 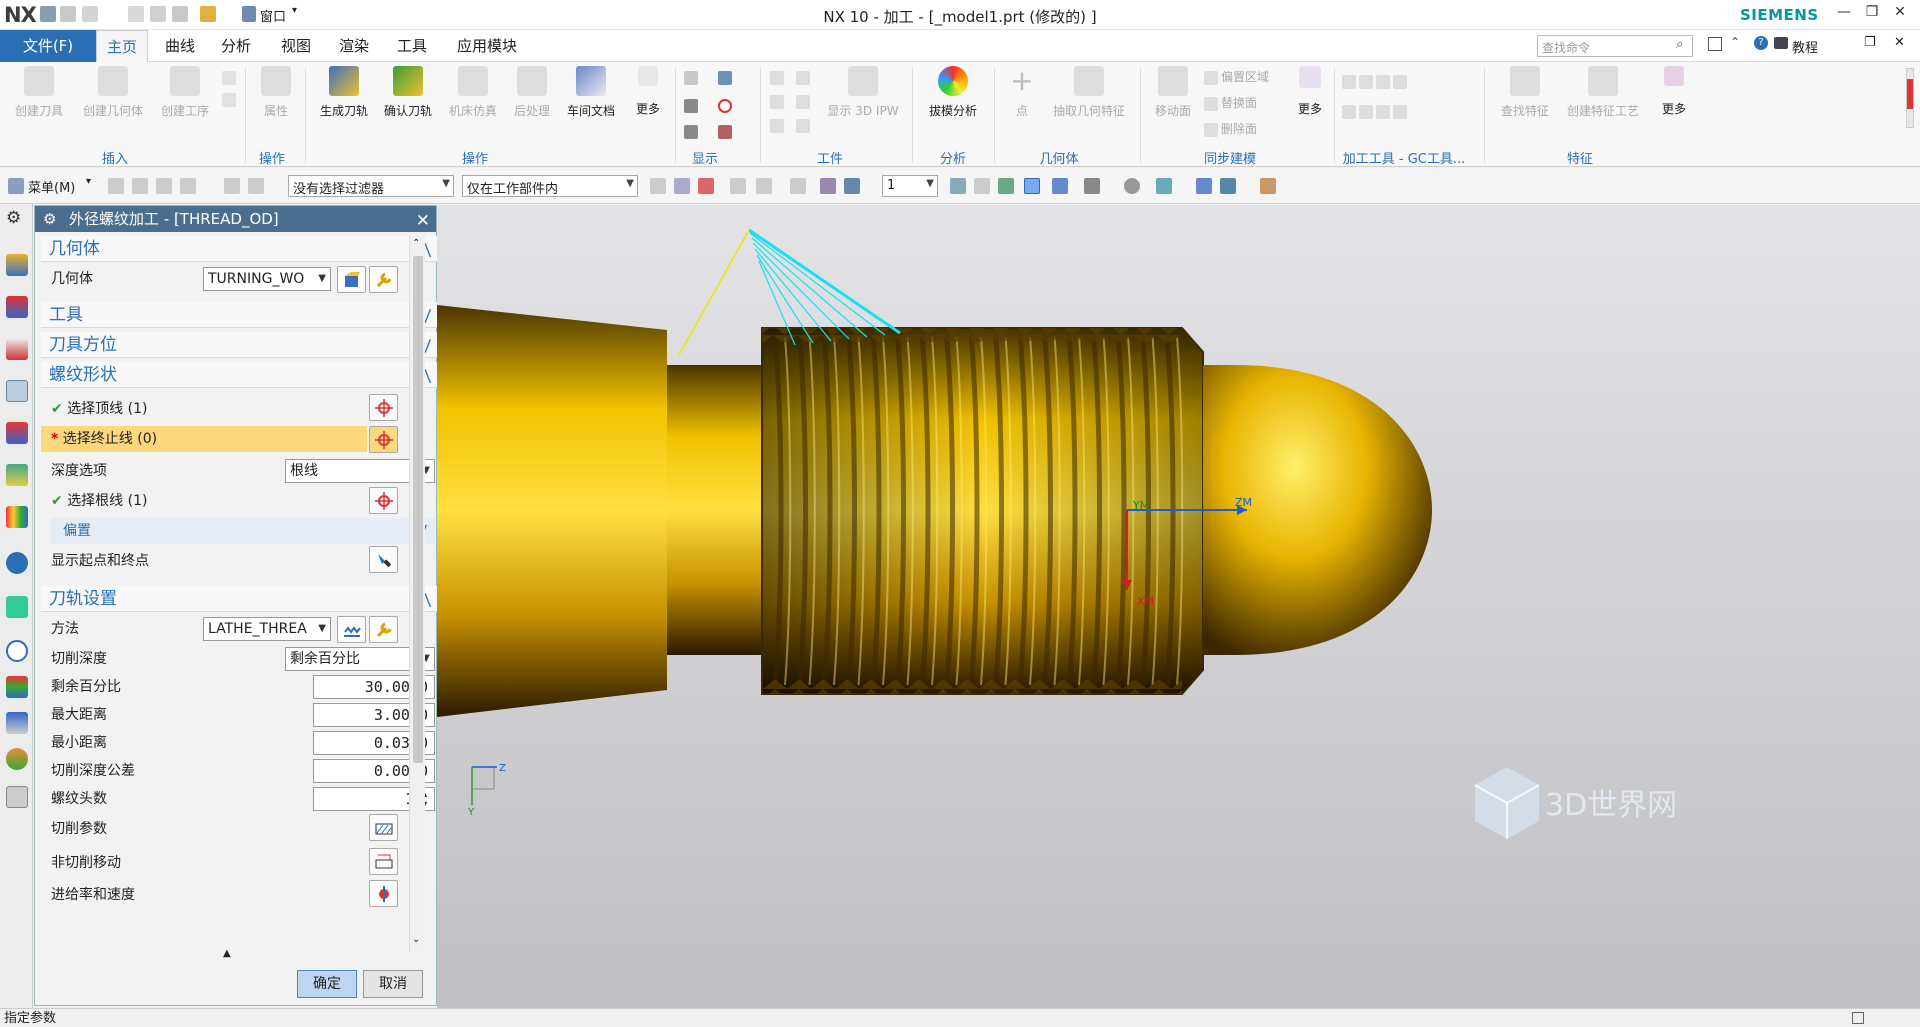 I want to click on process-studio-icon, so click(x=17, y=723).